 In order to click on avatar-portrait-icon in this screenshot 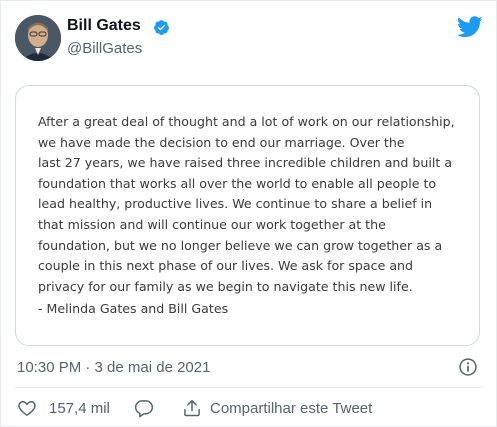, I will do `click(38, 38)`.